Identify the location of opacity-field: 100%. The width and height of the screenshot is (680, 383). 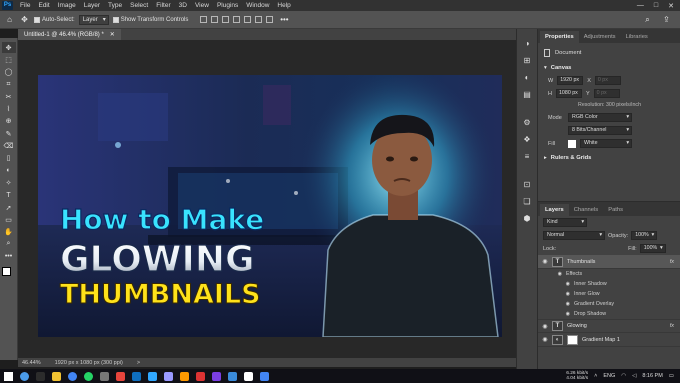
(644, 235).